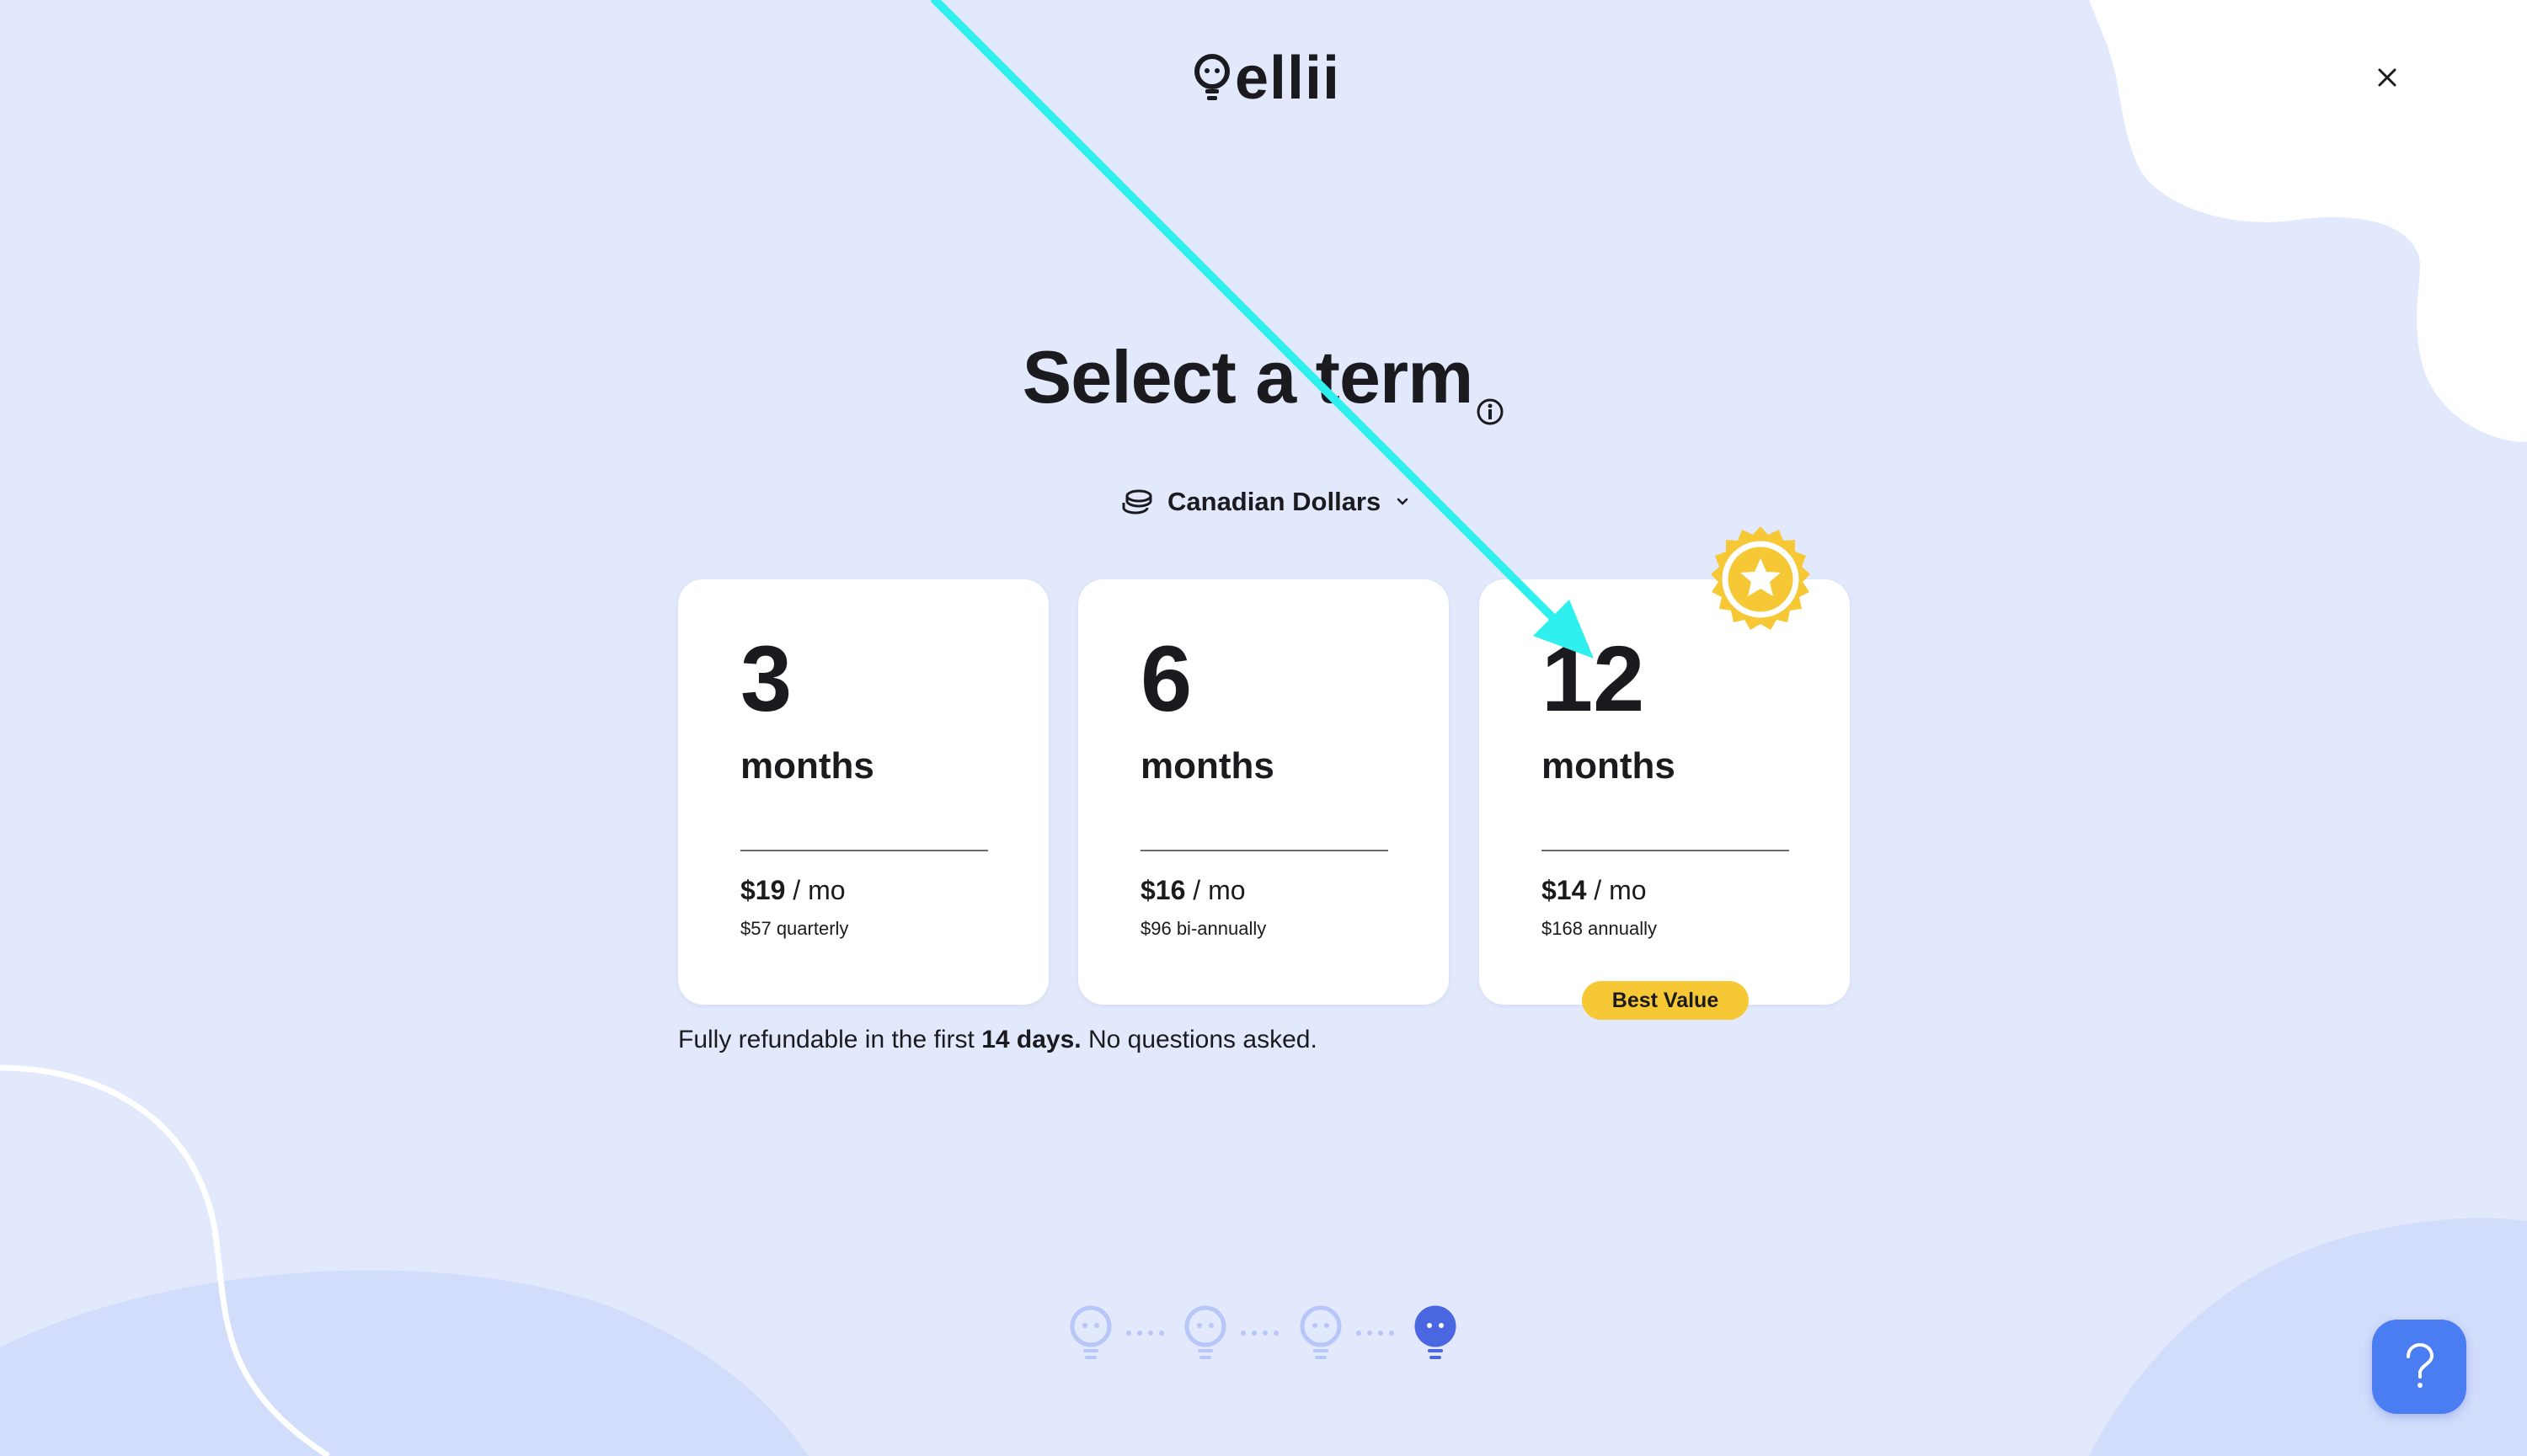 The width and height of the screenshot is (2527, 1456). What do you see at coordinates (830, 1039) in the screenshot?
I see `refund-text: Fully refundable in the first` at bounding box center [830, 1039].